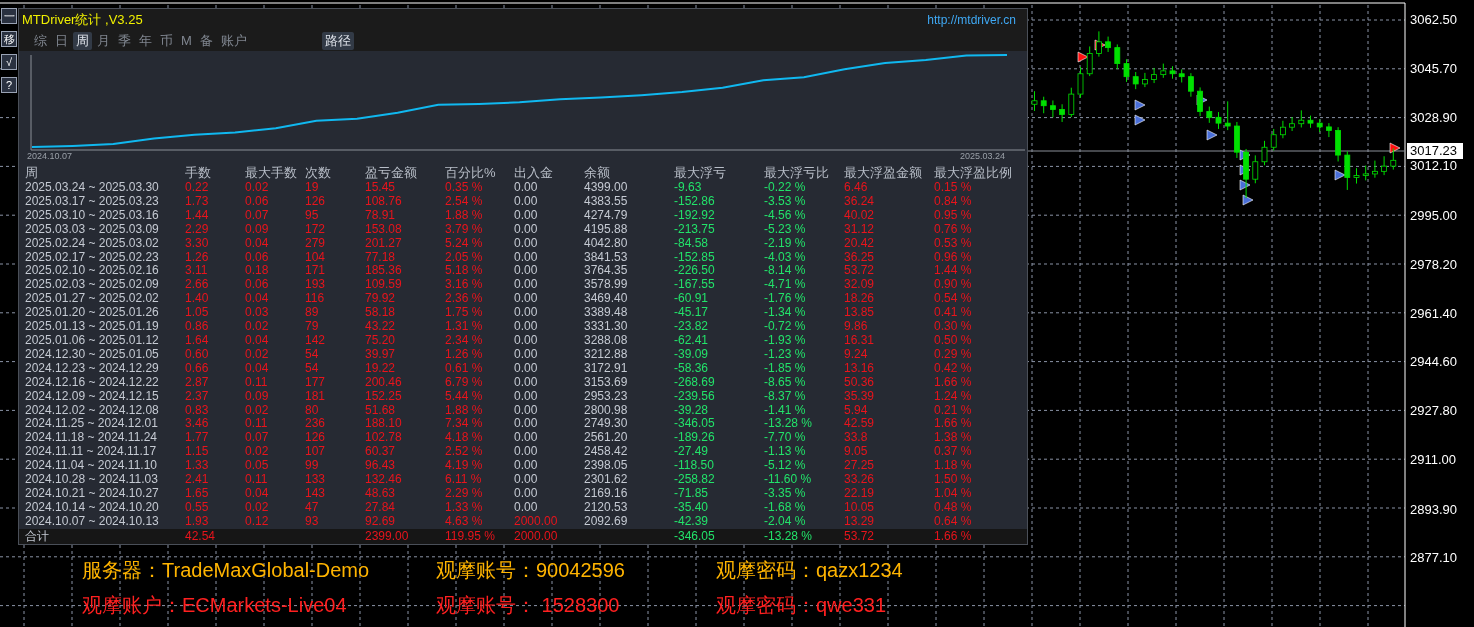 The height and width of the screenshot is (627, 1474). What do you see at coordinates (200, 536) in the screenshot?
I see `table-cell: 42.54` at bounding box center [200, 536].